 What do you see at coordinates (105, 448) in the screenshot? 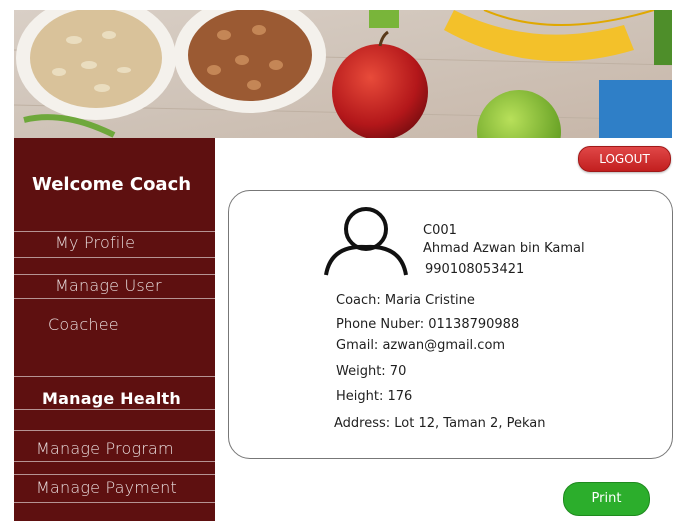
I see `sidebar-item-manage-program: Manage Program` at bounding box center [105, 448].